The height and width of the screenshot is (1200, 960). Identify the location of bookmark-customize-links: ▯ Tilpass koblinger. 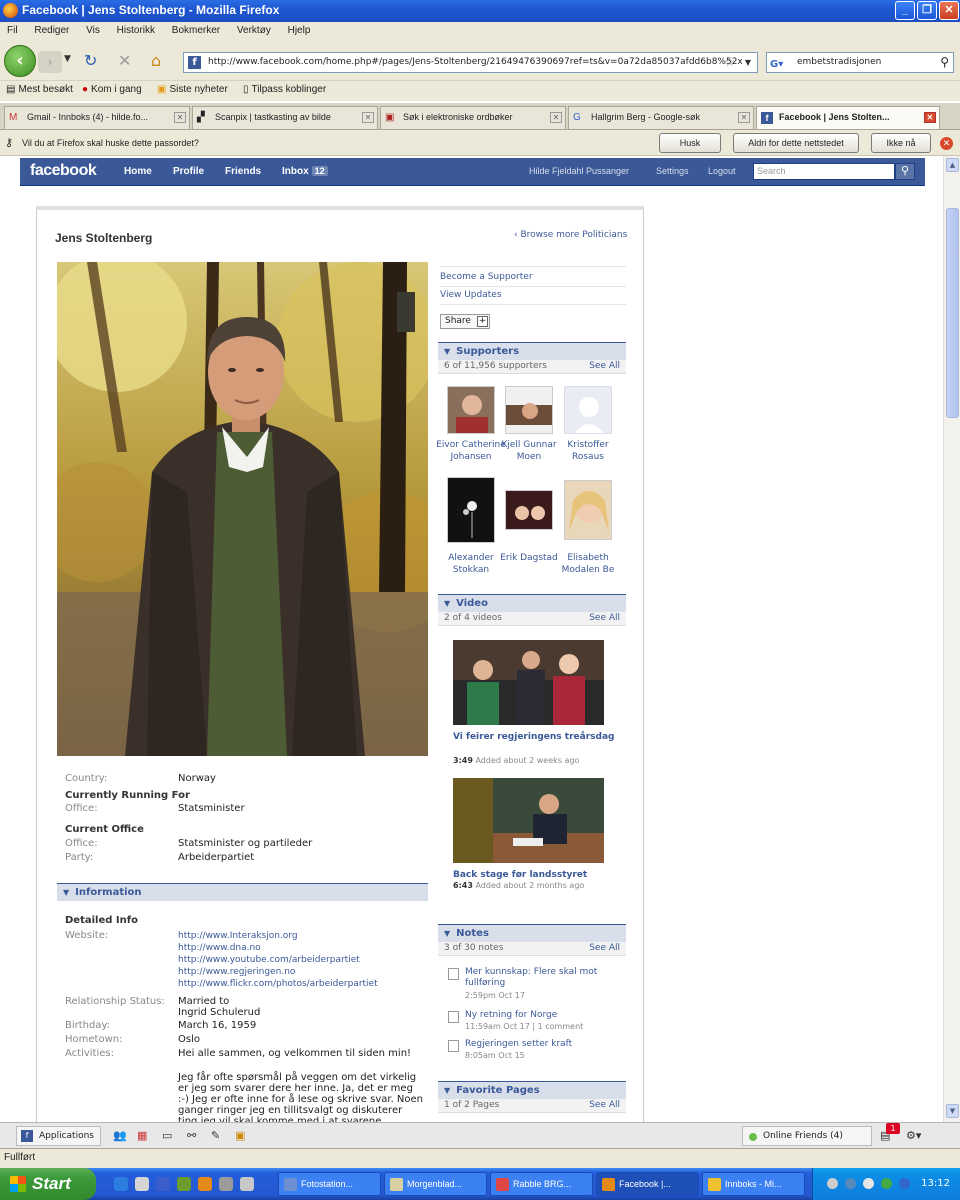
(284, 89).